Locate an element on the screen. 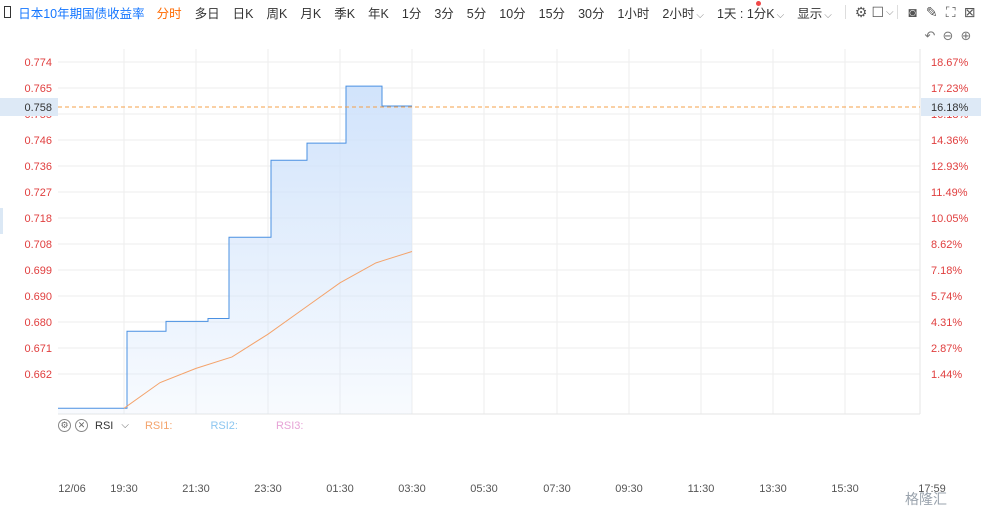 The width and height of the screenshot is (981, 513). x-tick-label: 15:30 is located at coordinates (845, 489).